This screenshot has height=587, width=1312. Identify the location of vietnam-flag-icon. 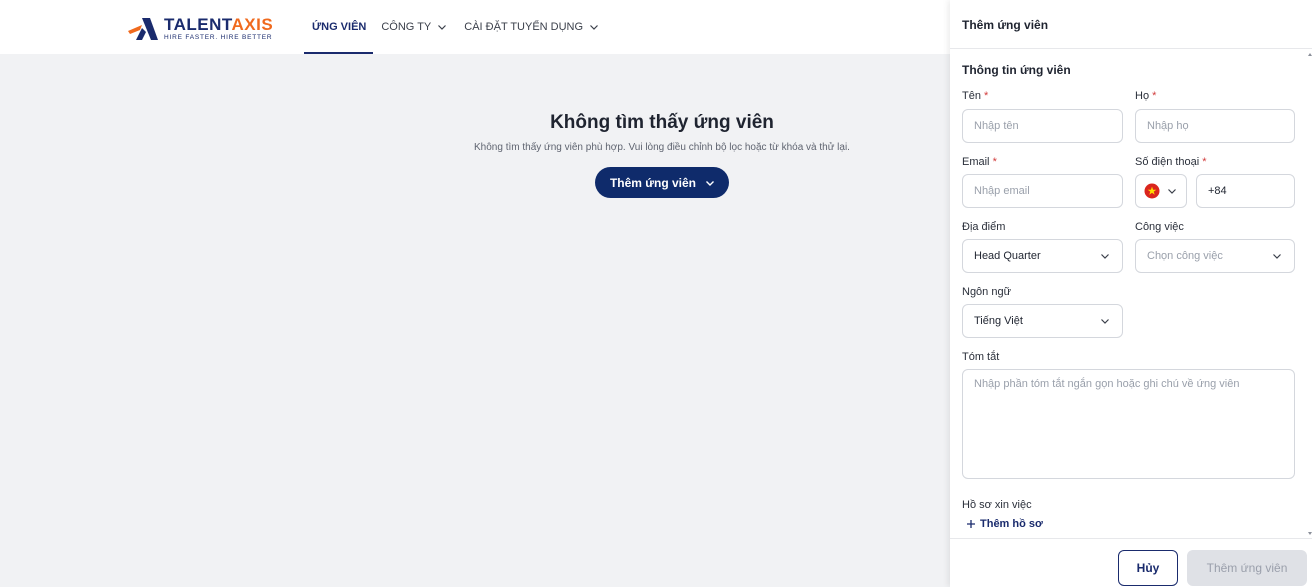
(1152, 191).